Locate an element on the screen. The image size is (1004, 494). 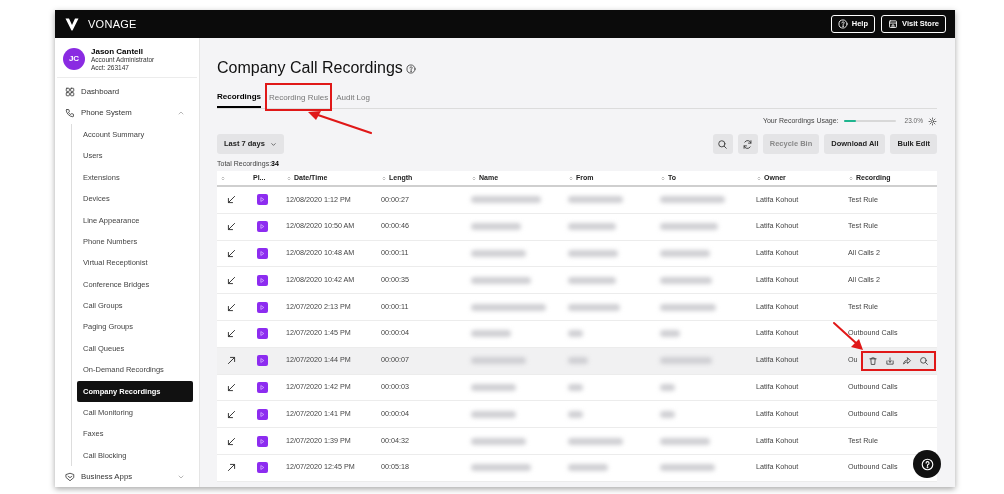
refresh-button is located at coordinates (747, 144).